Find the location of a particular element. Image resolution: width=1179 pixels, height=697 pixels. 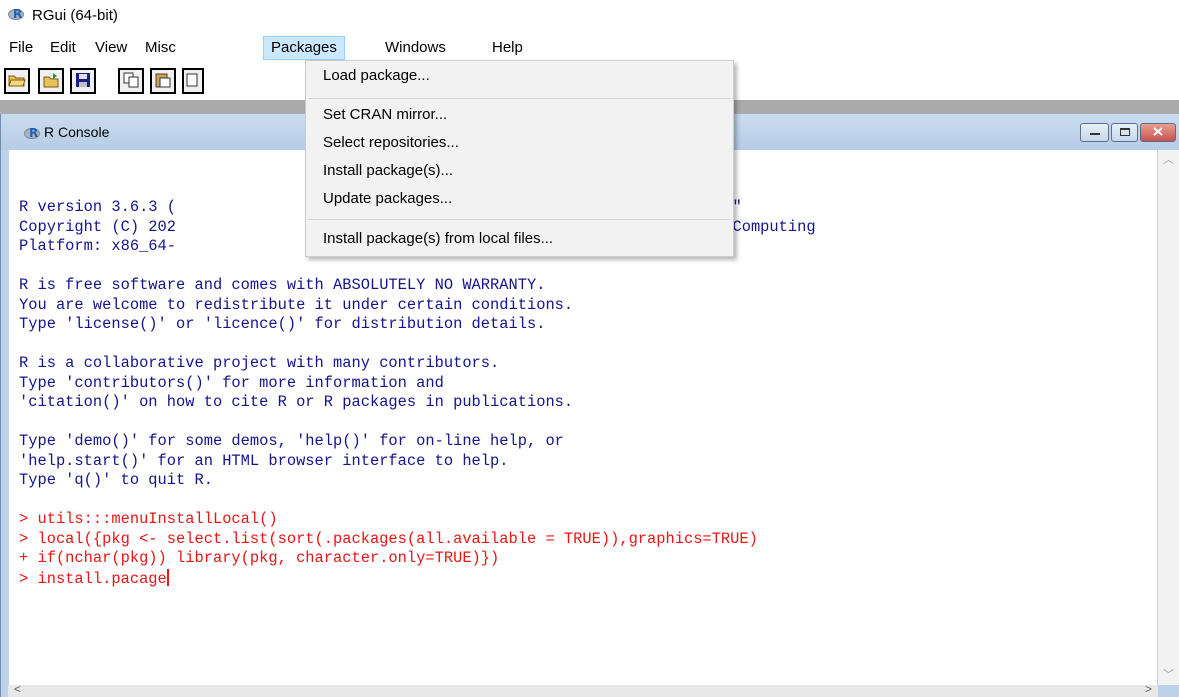

close-icon is located at coordinates (1158, 132).